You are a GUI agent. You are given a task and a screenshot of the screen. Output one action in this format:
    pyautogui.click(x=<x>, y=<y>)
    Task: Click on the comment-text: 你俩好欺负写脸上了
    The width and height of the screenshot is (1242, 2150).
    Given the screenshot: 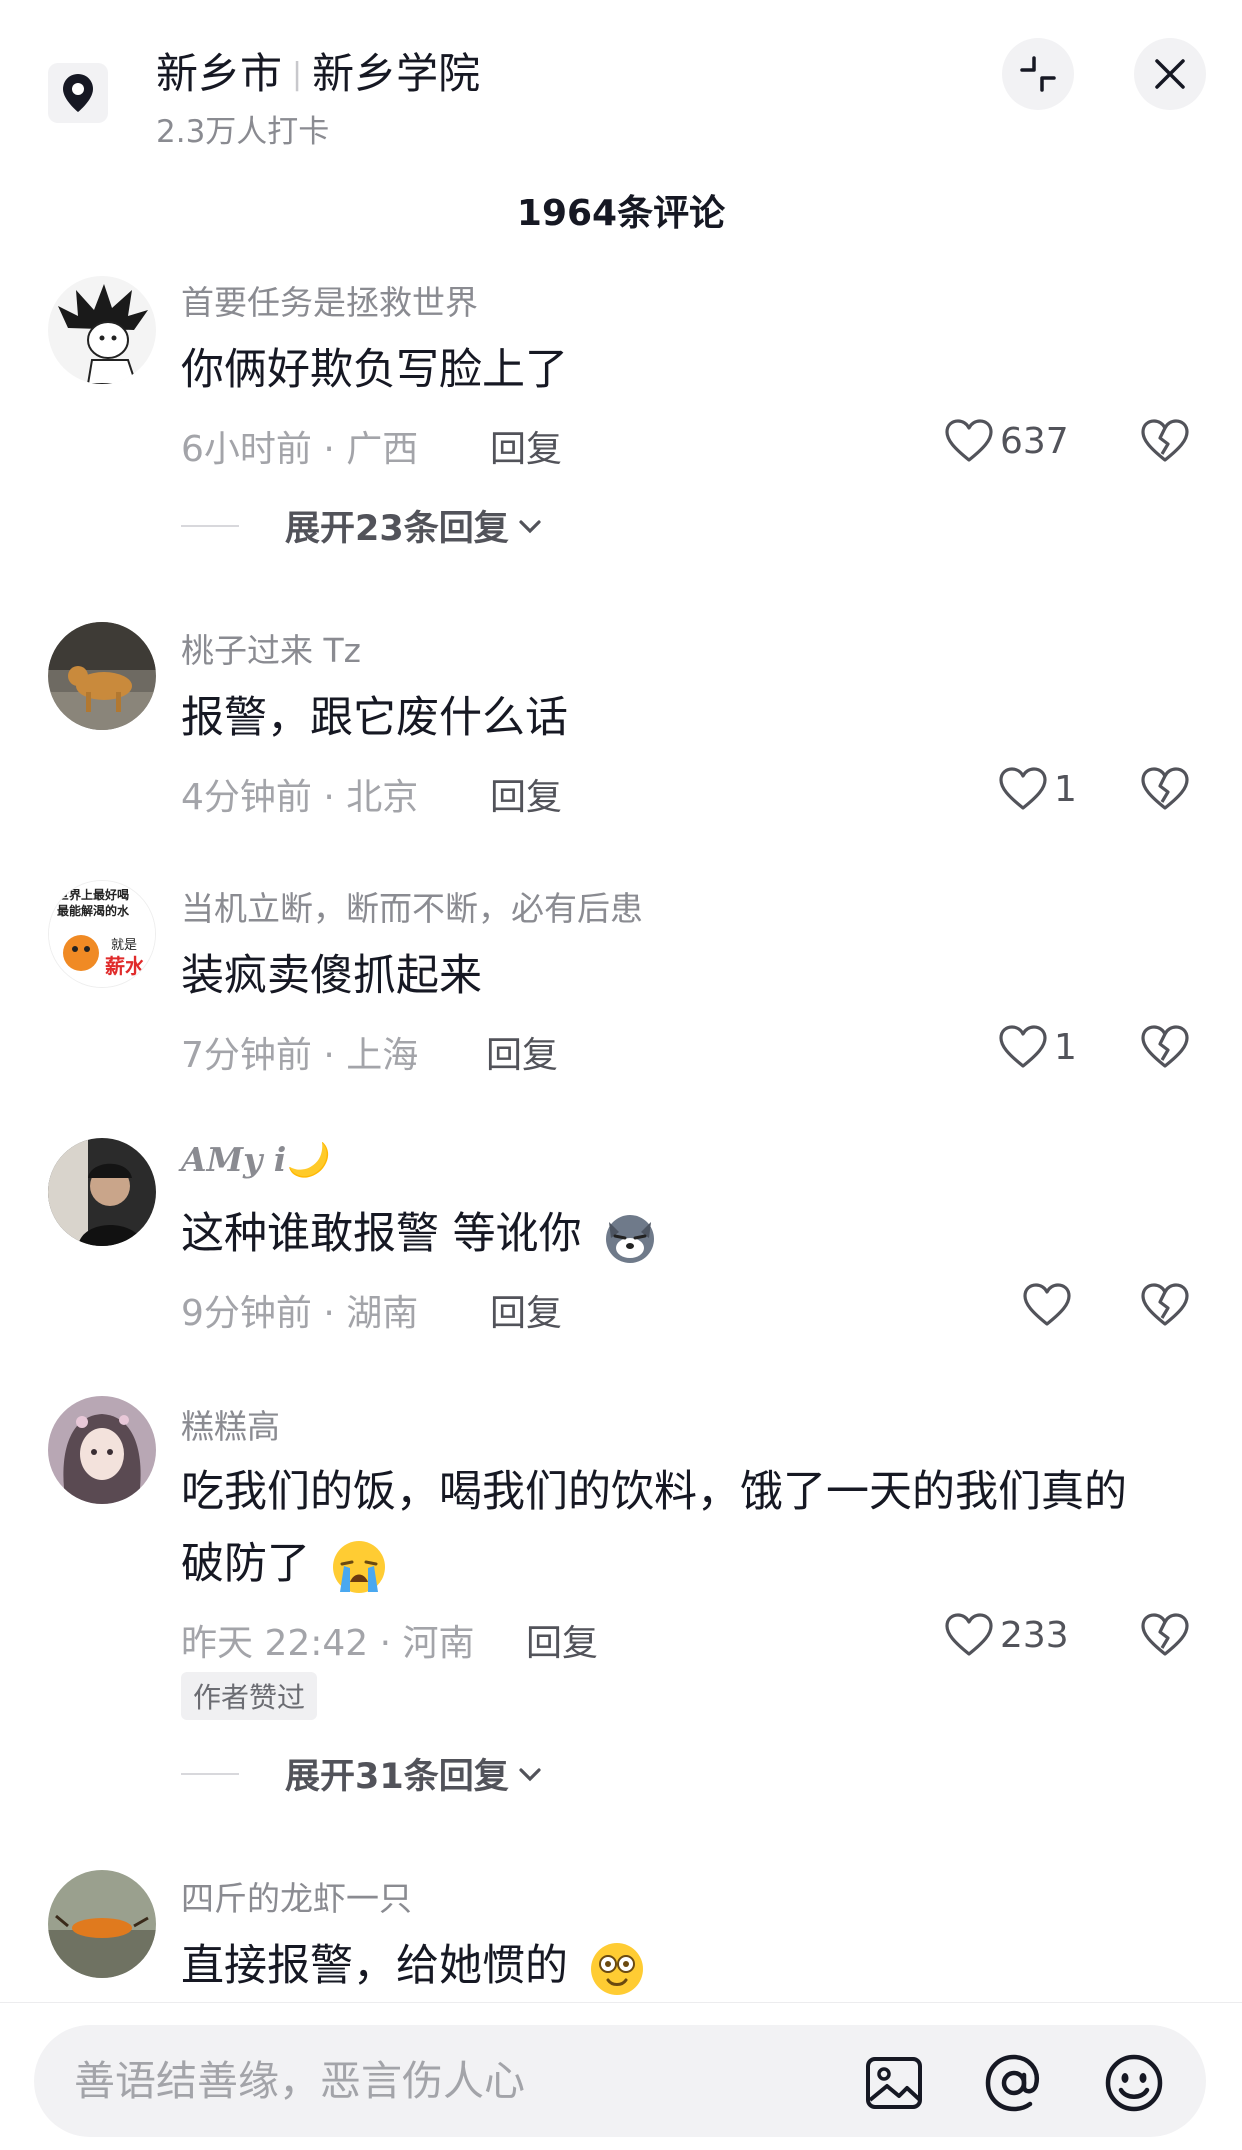 What is the action you would take?
    pyautogui.click(x=374, y=370)
    